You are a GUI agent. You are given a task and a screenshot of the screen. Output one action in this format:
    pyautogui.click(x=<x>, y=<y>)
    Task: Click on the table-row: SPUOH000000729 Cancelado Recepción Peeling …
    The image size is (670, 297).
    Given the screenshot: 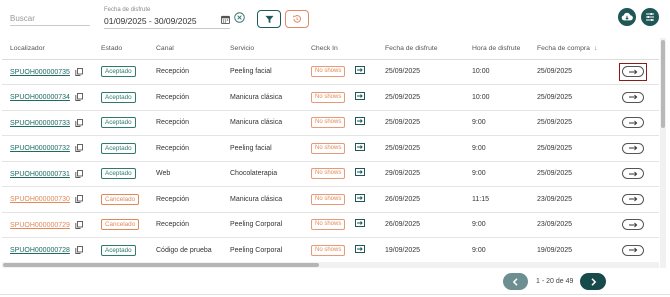 What is the action you would take?
    pyautogui.click(x=330, y=225)
    